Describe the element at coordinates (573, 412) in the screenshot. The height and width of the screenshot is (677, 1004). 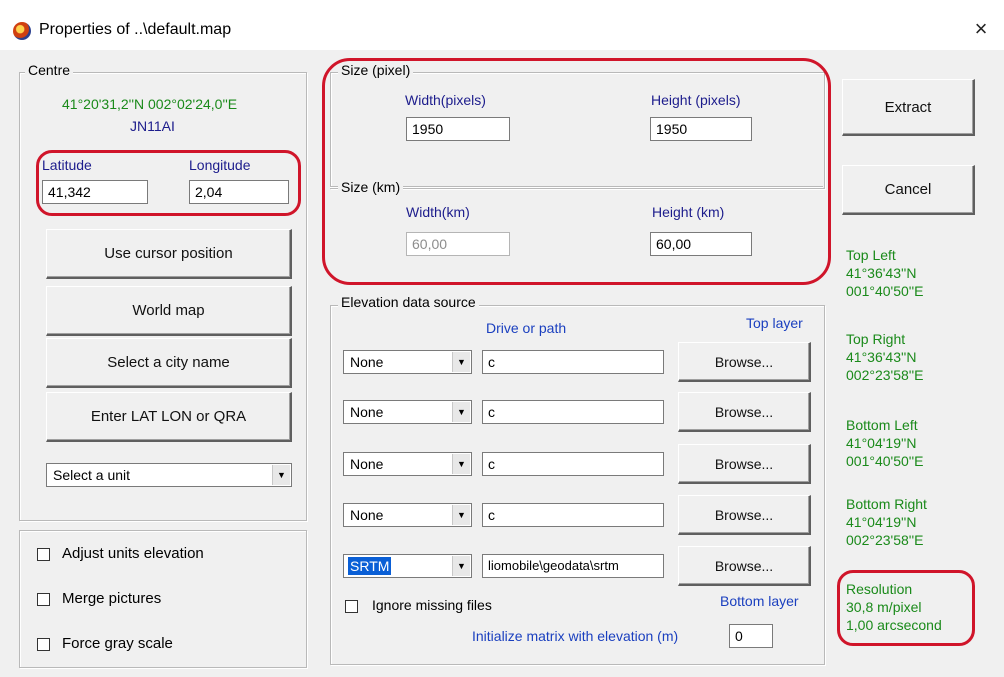
I see `path-field-2: c` at that location.